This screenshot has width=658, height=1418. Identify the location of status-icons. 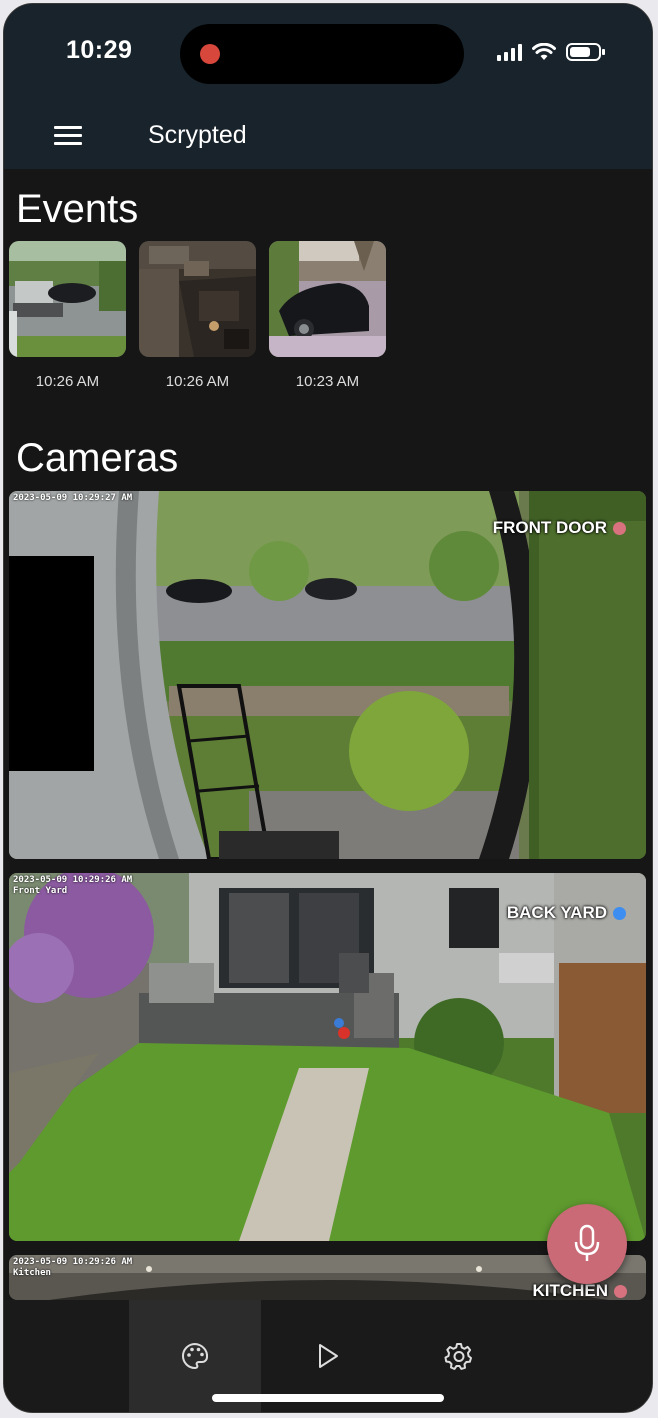
(551, 52).